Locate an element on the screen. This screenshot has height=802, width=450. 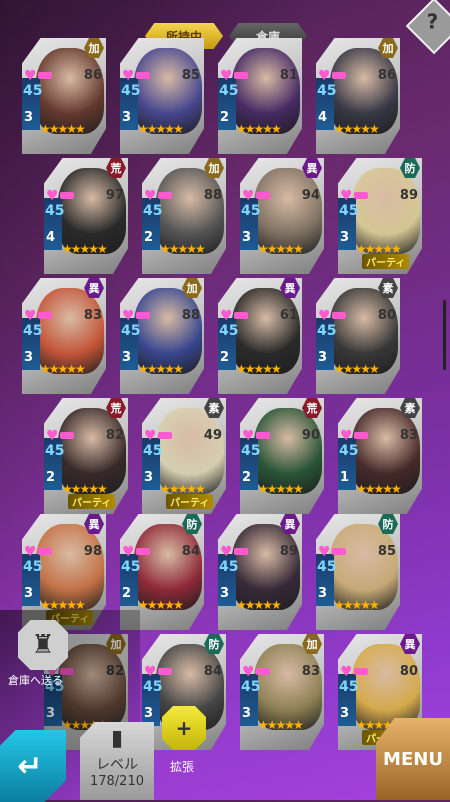
demon-level: 98 is located at coordinates (92, 551).